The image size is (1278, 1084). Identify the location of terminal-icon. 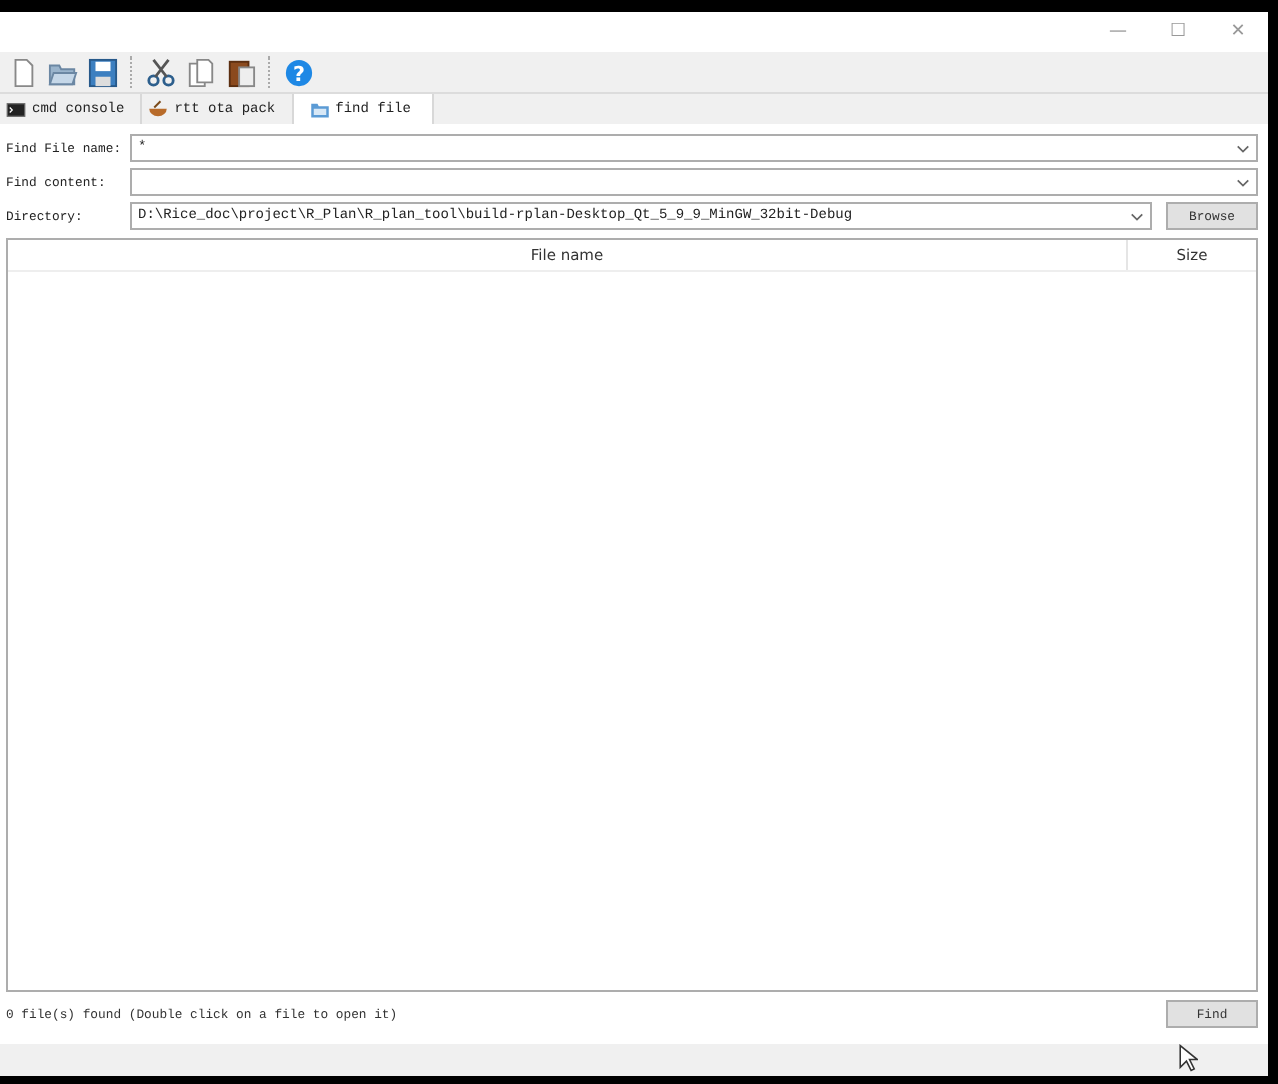
(16, 109).